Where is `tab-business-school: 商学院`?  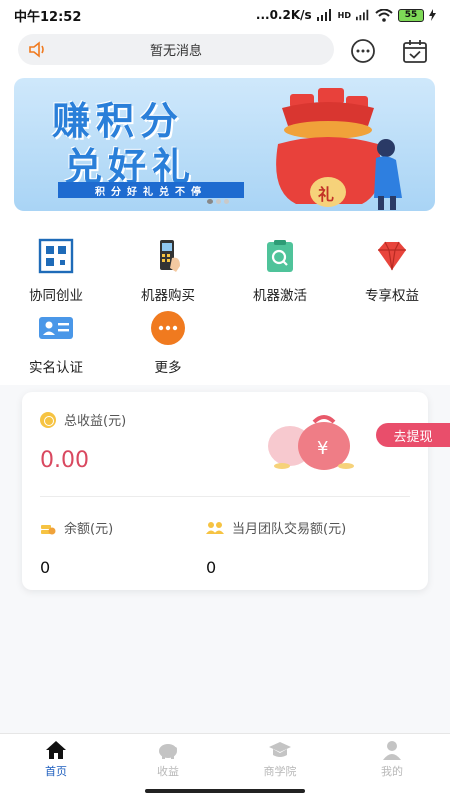 tab-business-school: 商学院 is located at coordinates (280, 759).